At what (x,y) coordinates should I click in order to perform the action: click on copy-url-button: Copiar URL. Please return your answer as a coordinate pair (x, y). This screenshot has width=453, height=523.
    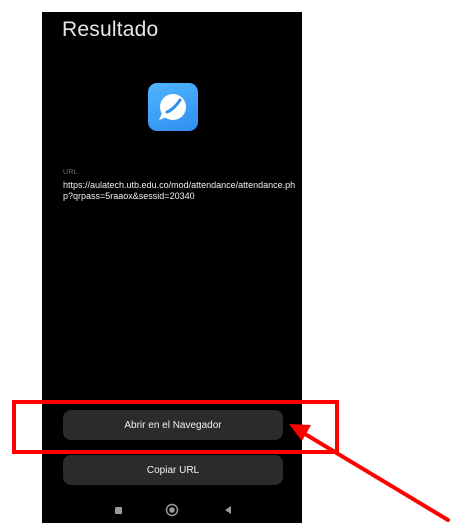
    Looking at the image, I should click on (173, 470).